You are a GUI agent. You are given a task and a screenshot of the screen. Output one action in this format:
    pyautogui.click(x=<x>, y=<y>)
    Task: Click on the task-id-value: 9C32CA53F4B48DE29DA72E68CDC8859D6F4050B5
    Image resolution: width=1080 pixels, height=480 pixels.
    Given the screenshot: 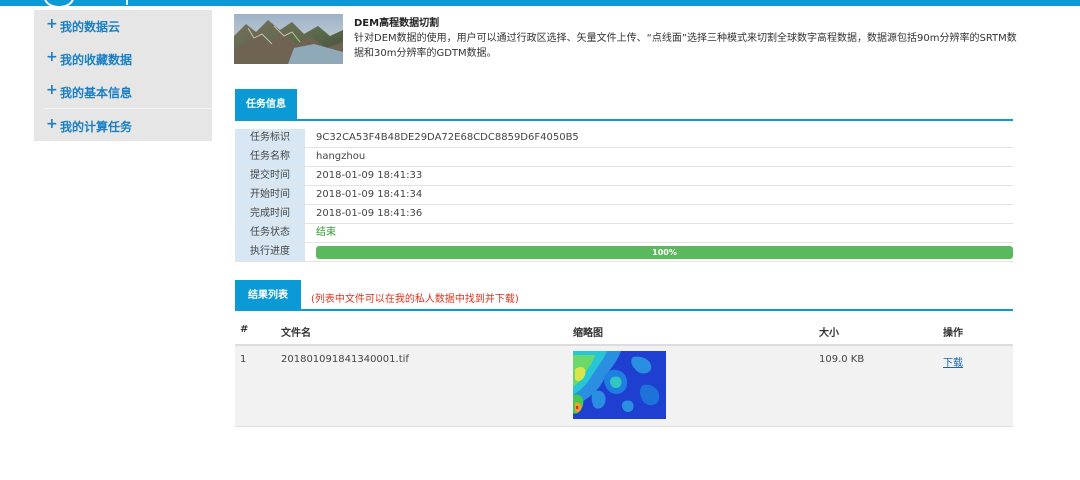 What is the action you would take?
    pyautogui.click(x=447, y=137)
    